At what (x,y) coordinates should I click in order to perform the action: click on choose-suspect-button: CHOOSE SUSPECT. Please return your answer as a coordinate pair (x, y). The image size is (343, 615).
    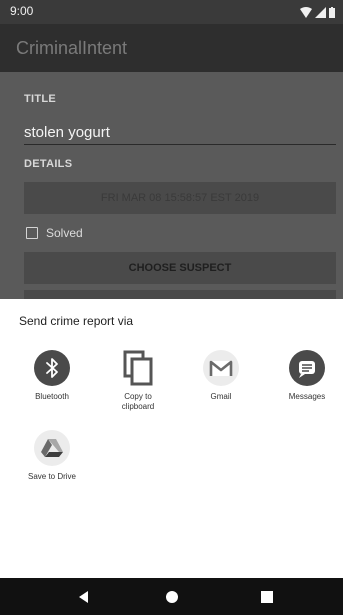
    Looking at the image, I should click on (180, 268).